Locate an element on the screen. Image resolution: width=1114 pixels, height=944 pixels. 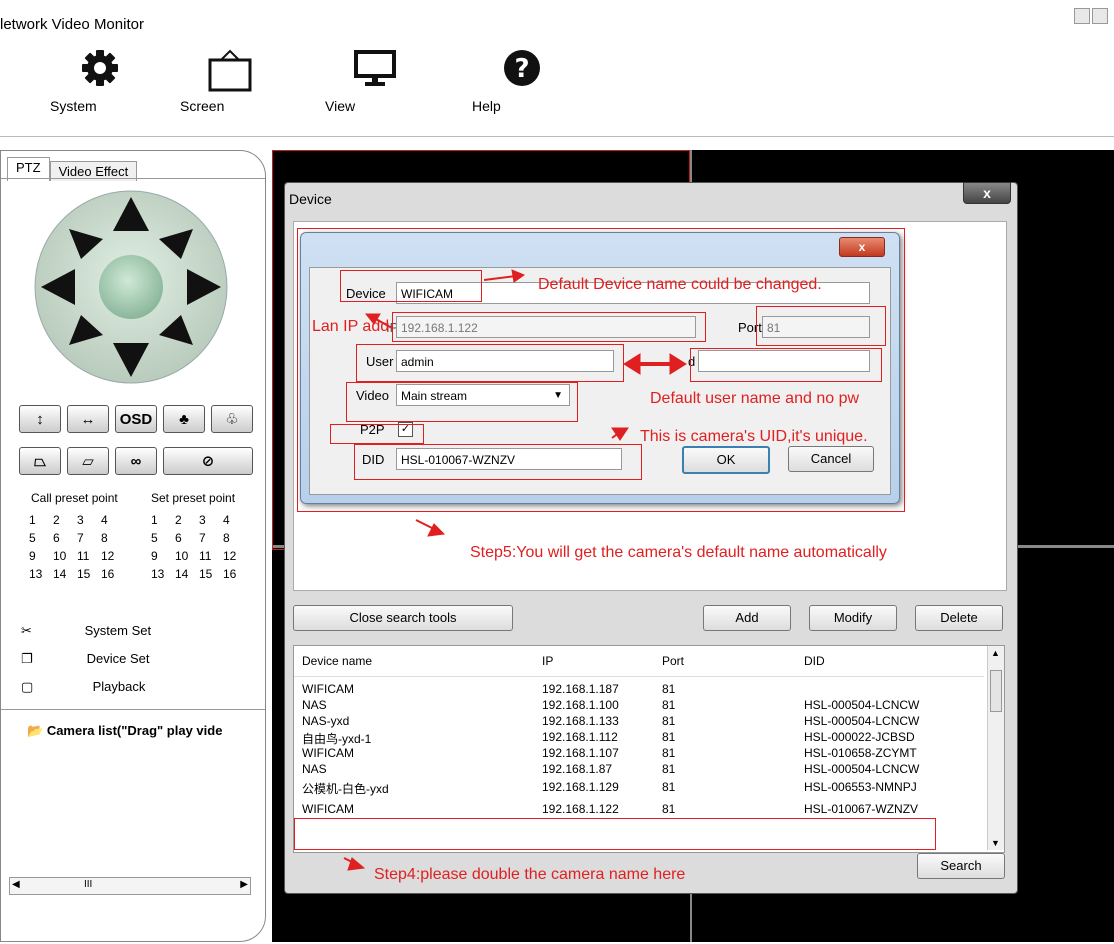
annotation-step4: Step4:please double the camera name here is located at coordinates (530, 874).